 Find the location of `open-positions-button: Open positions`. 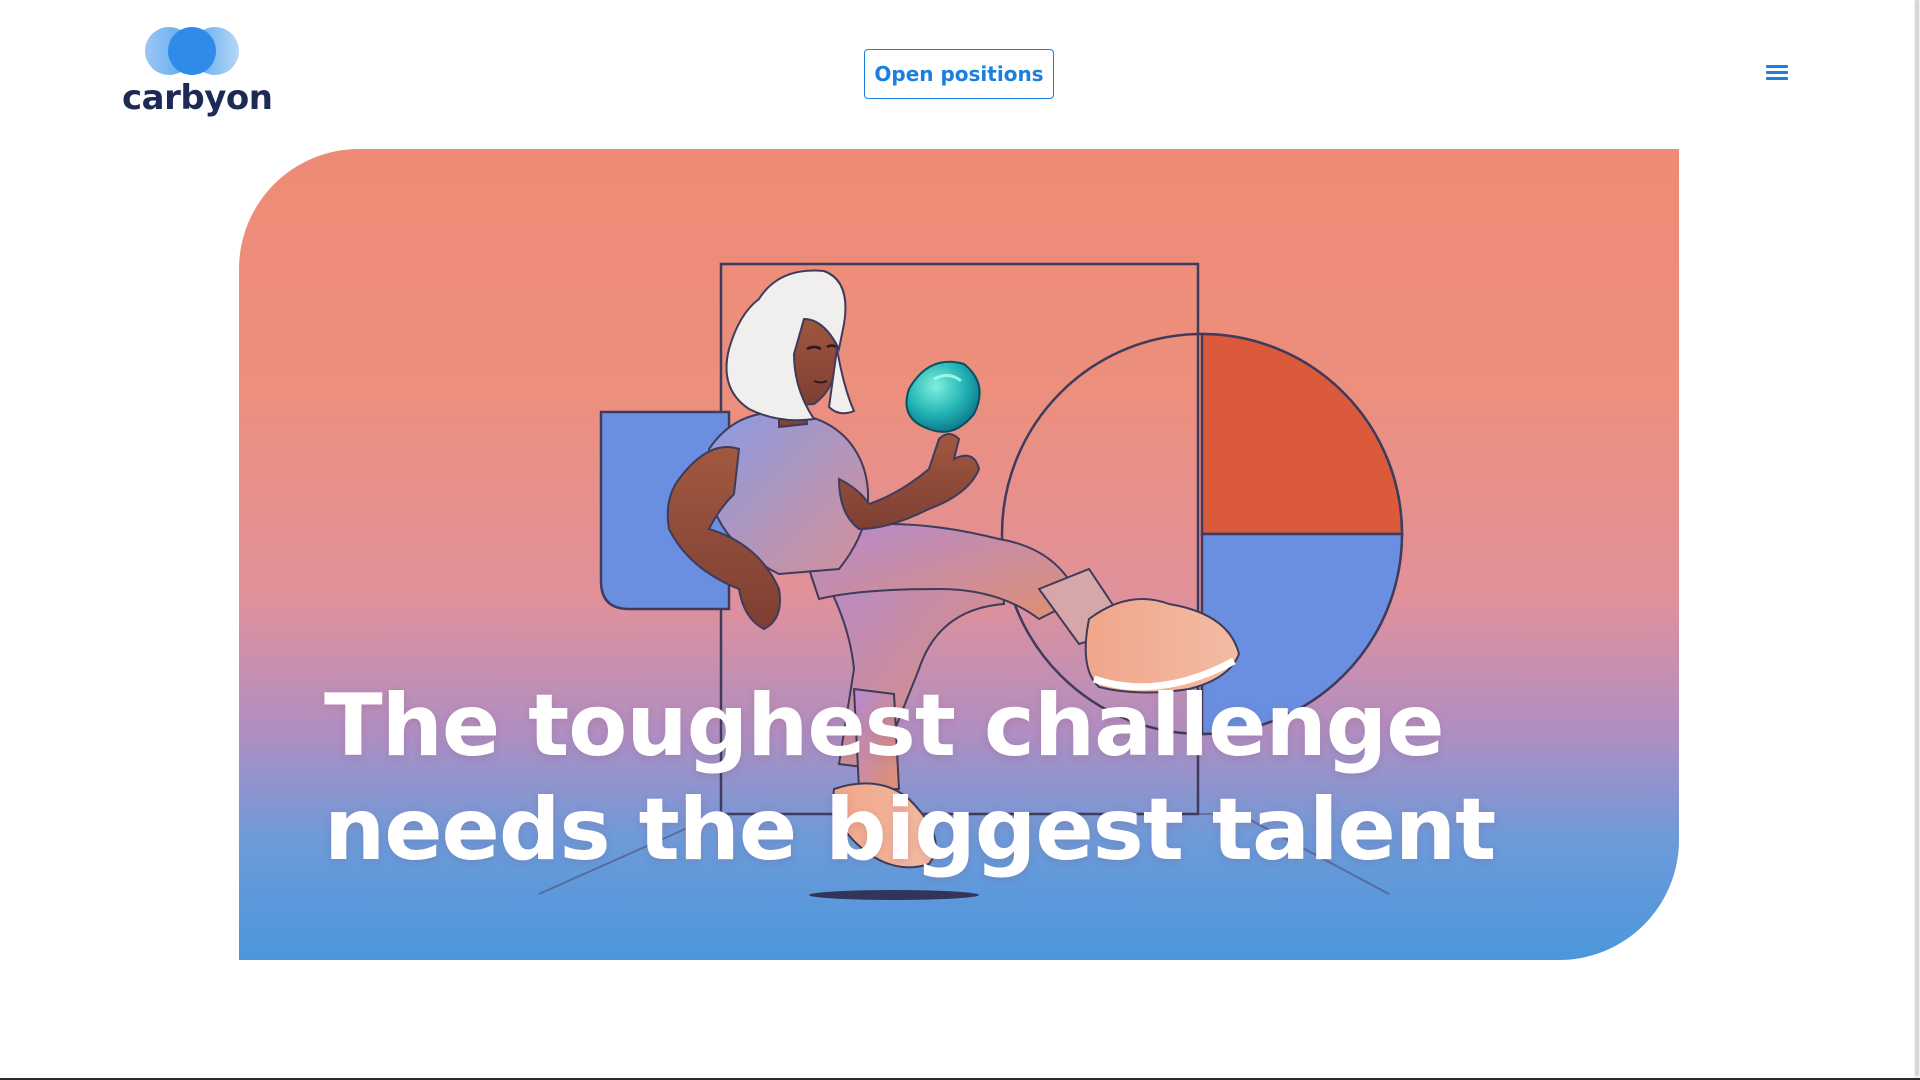

open-positions-button: Open positions is located at coordinates (959, 74).